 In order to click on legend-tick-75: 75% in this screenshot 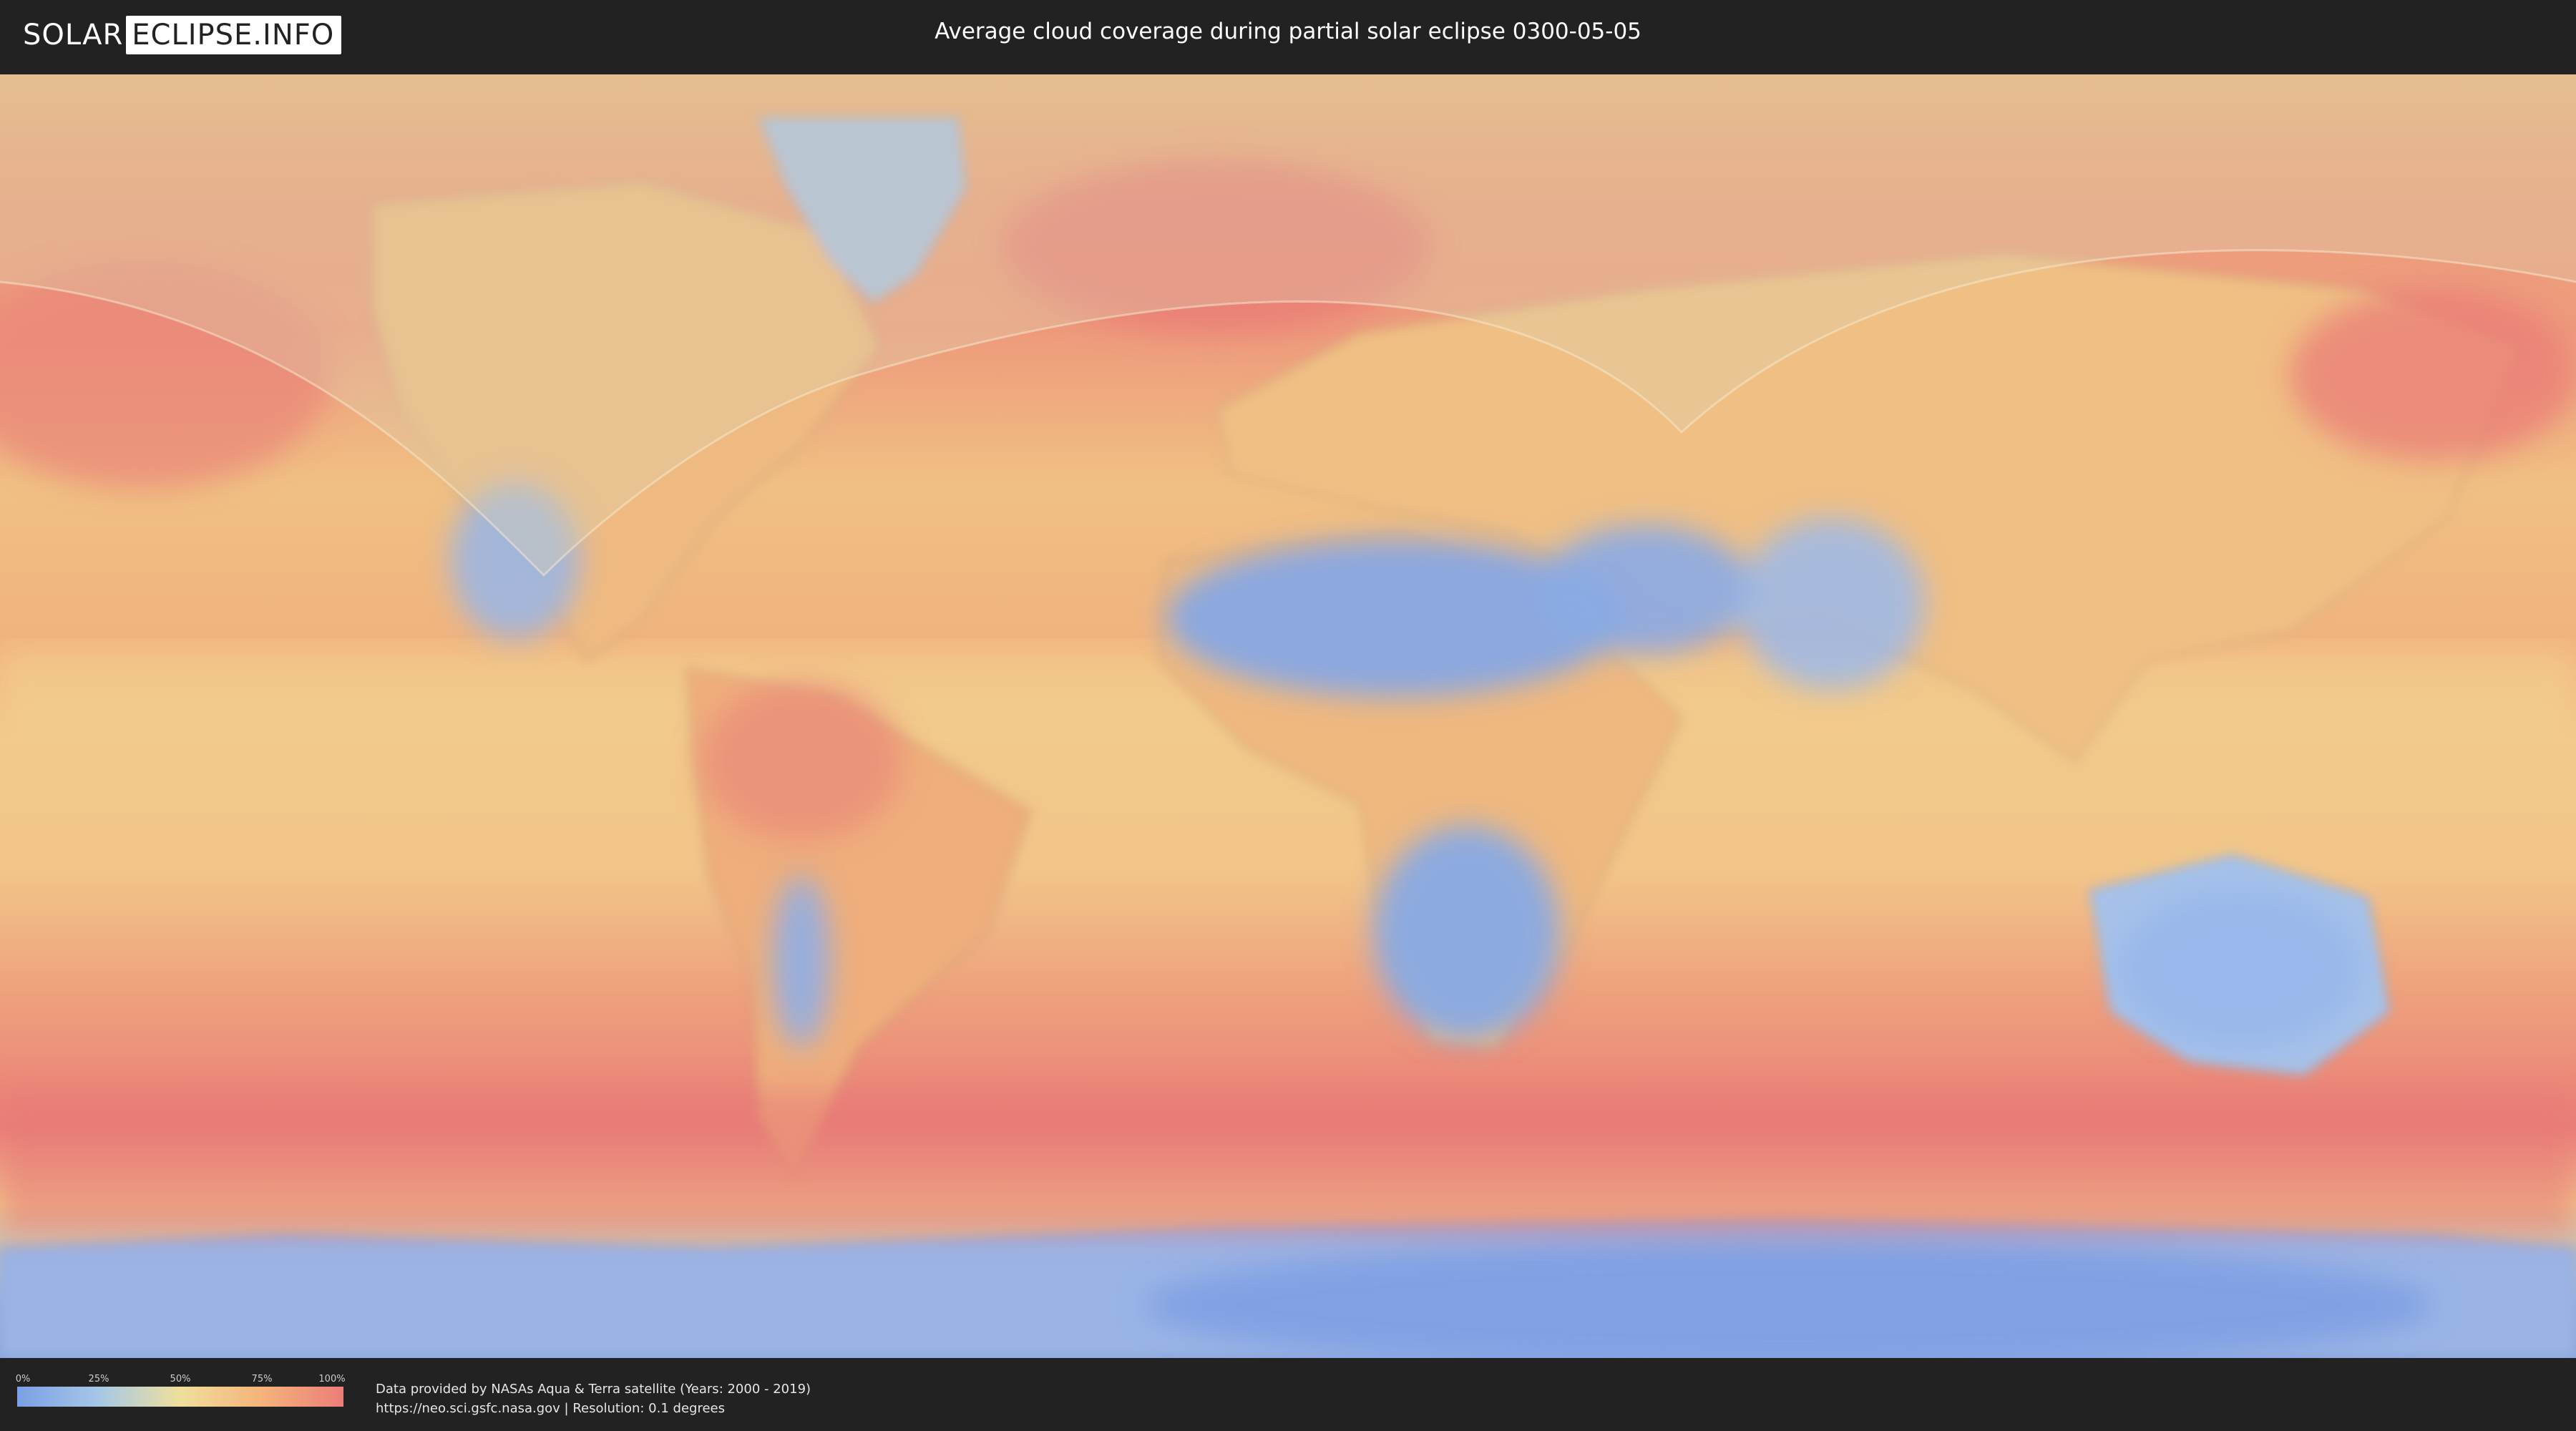, I will do `click(262, 1379)`.